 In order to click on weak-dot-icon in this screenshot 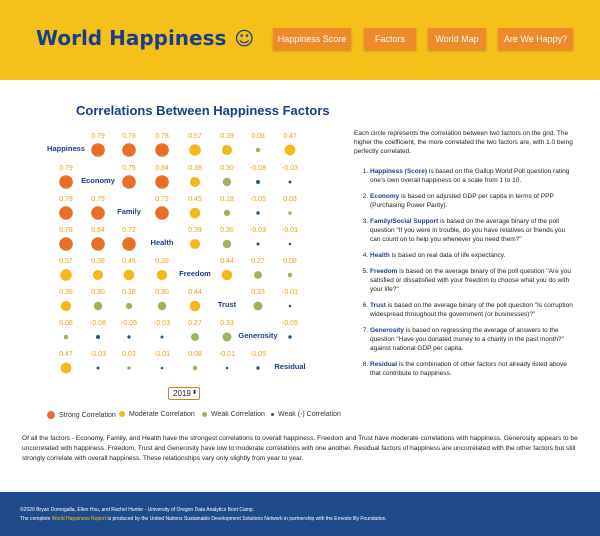, I will do `click(204, 414)`.